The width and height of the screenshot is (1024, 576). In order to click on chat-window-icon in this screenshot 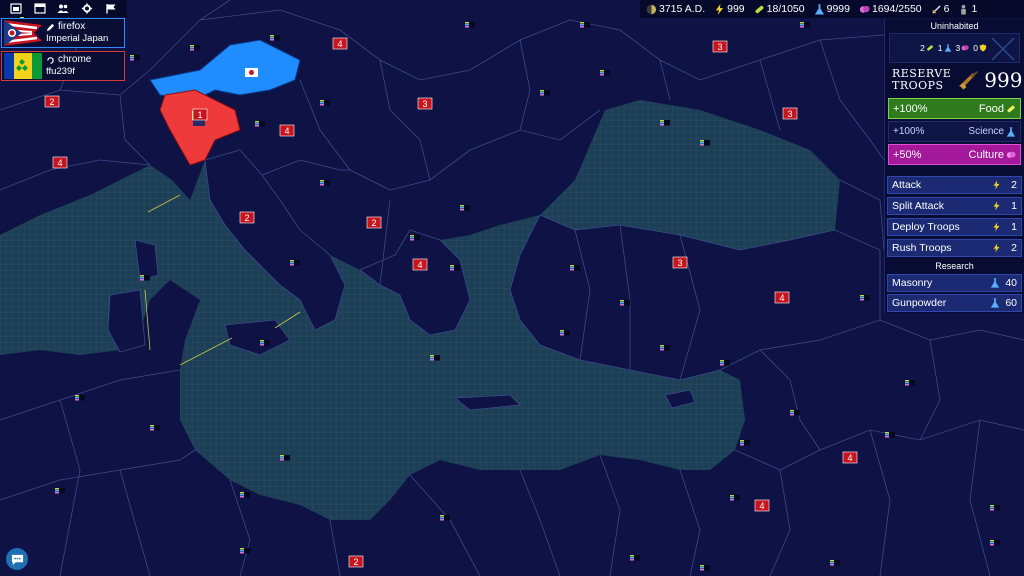, I will do `click(40, 9)`.